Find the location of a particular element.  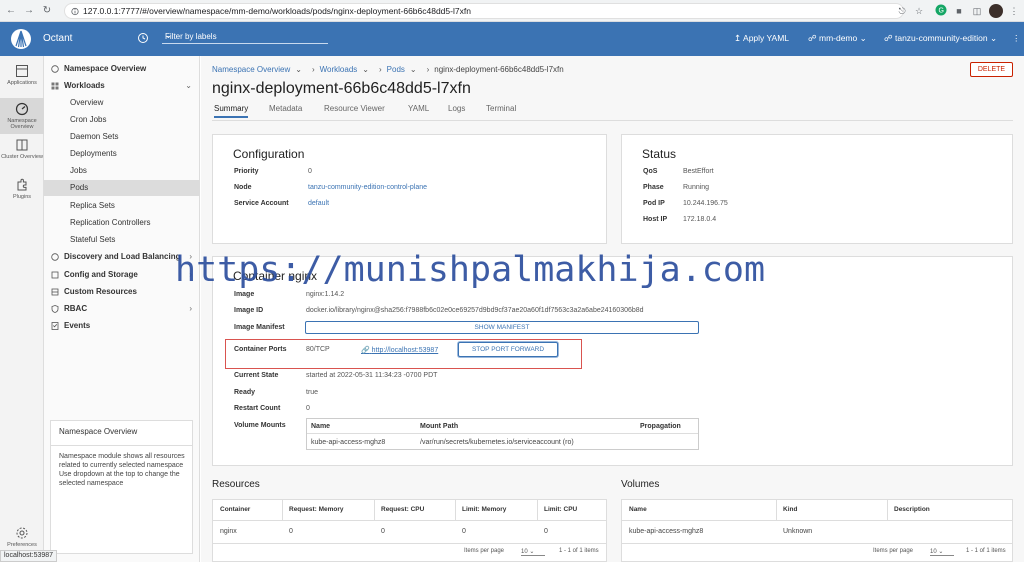

app-name: Octant is located at coordinates (57, 38).